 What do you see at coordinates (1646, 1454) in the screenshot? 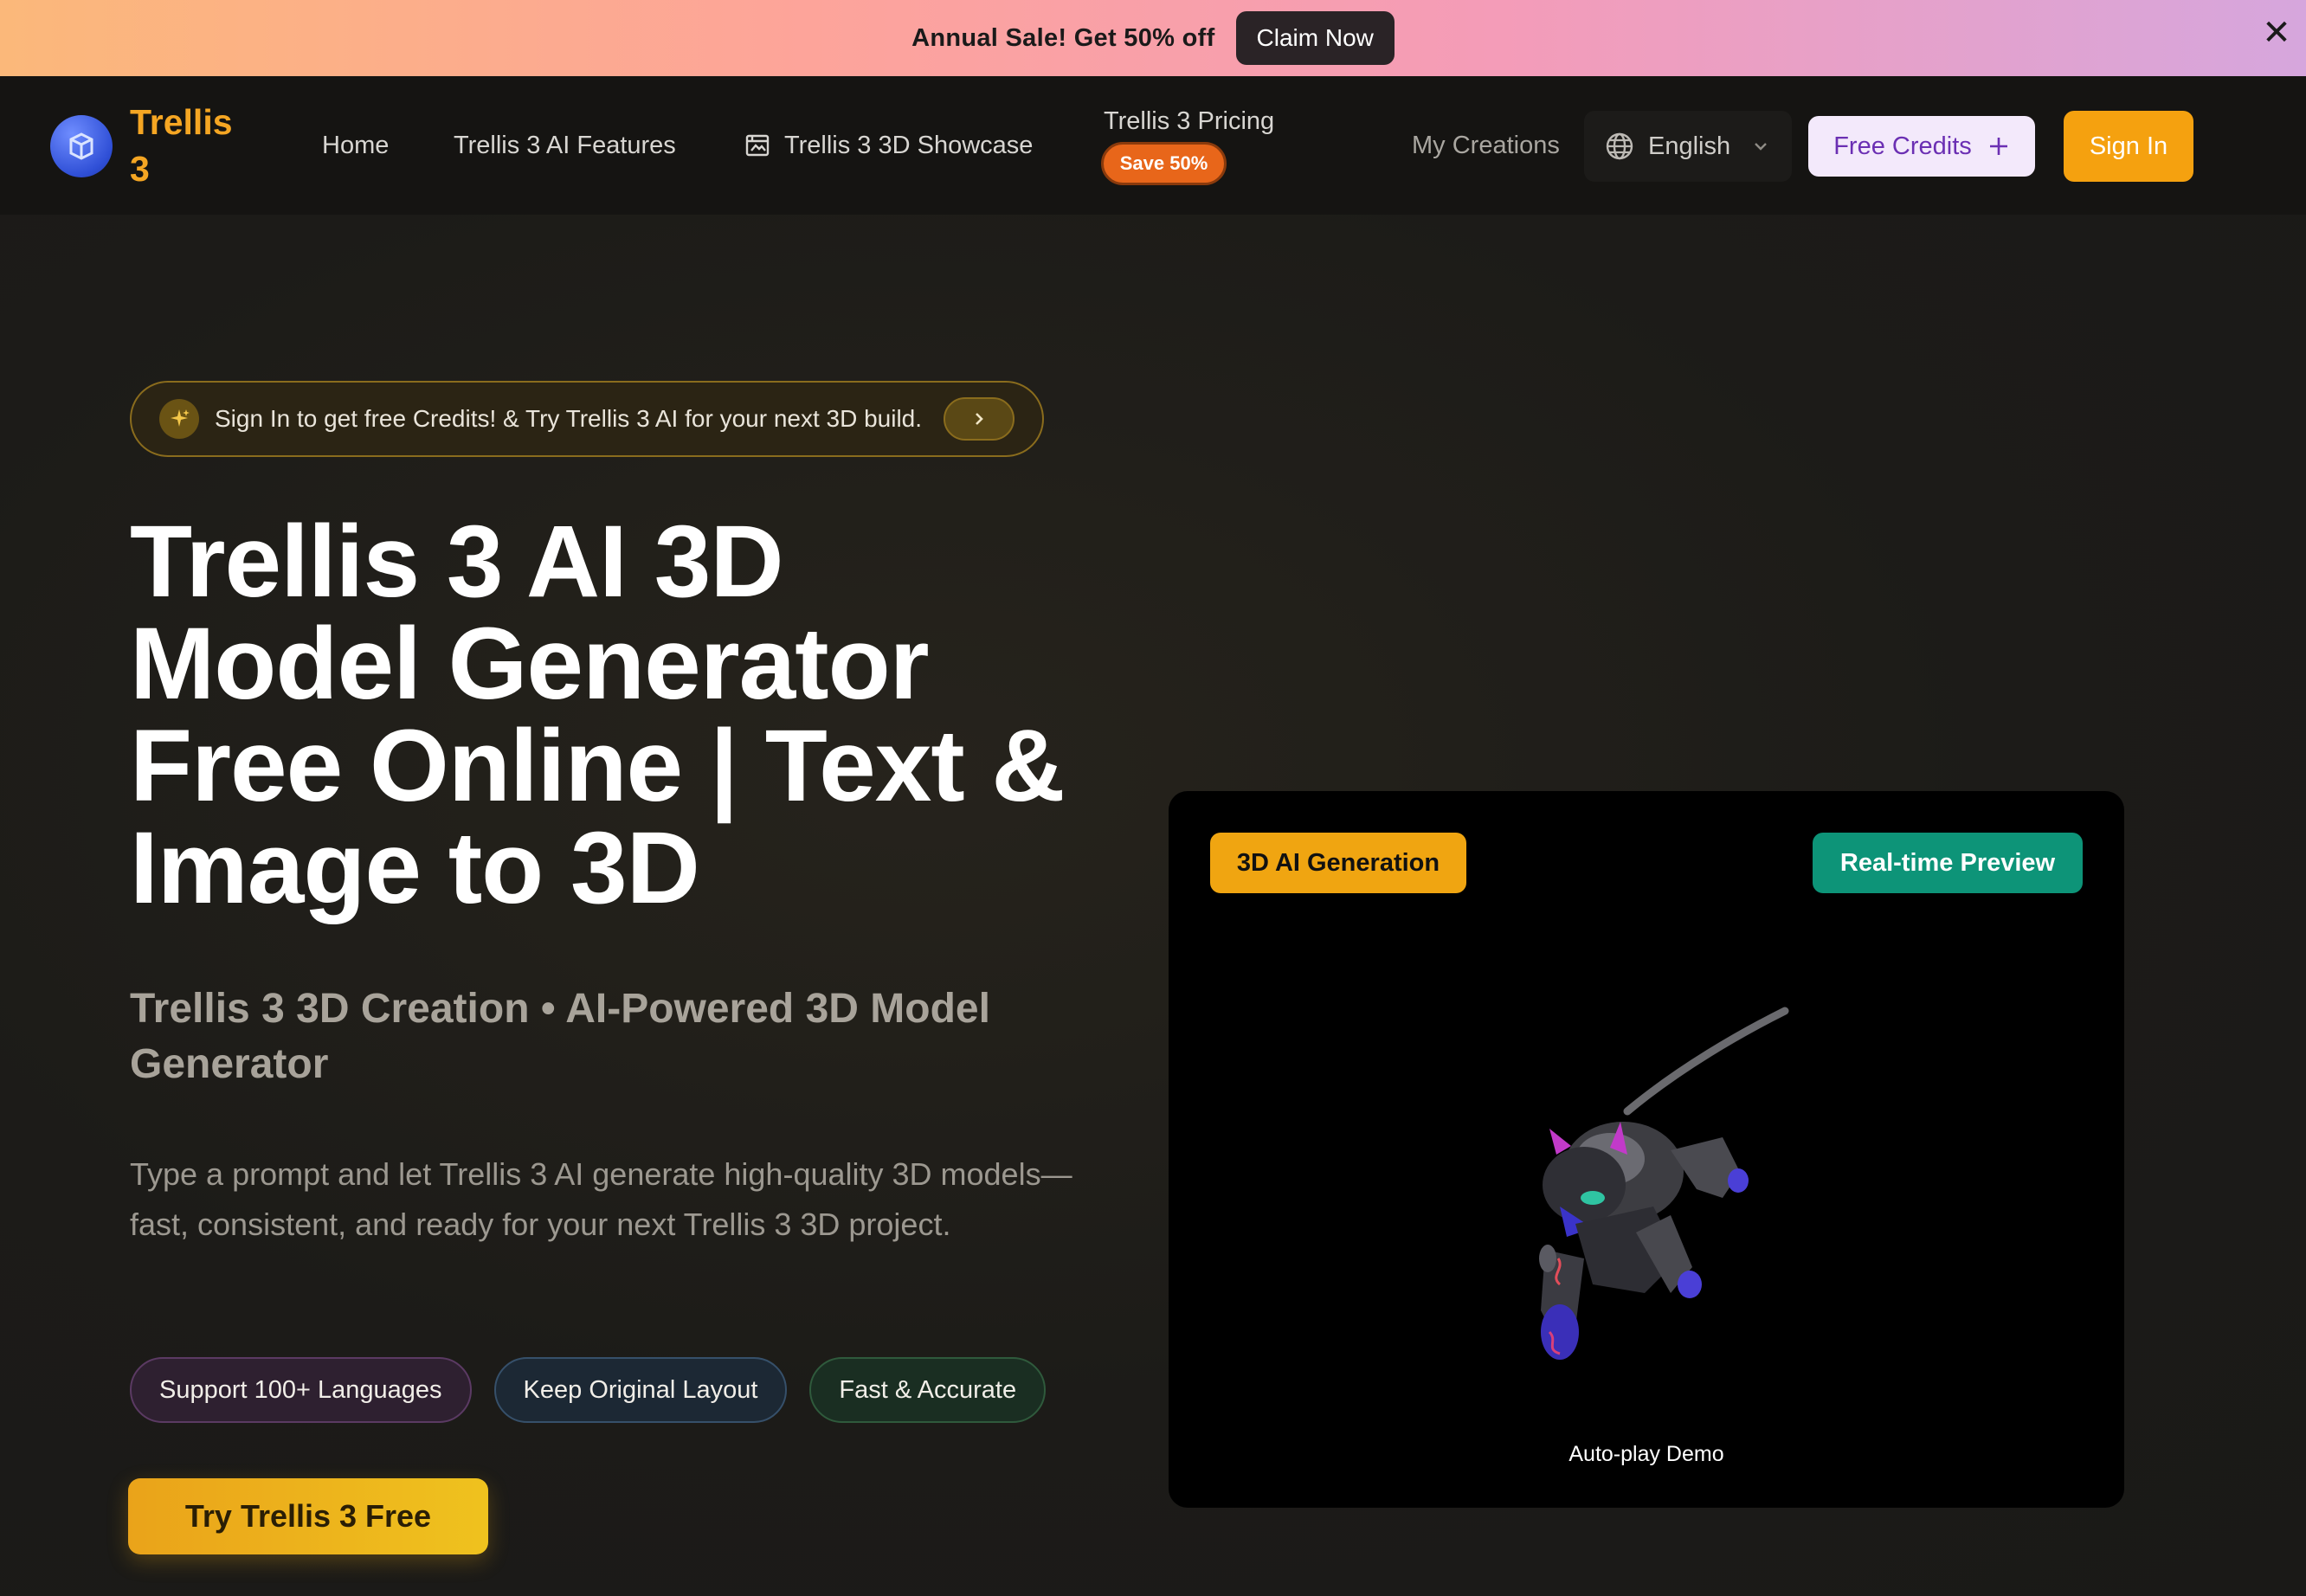
I see `demo-caption: Auto-play Demo` at bounding box center [1646, 1454].